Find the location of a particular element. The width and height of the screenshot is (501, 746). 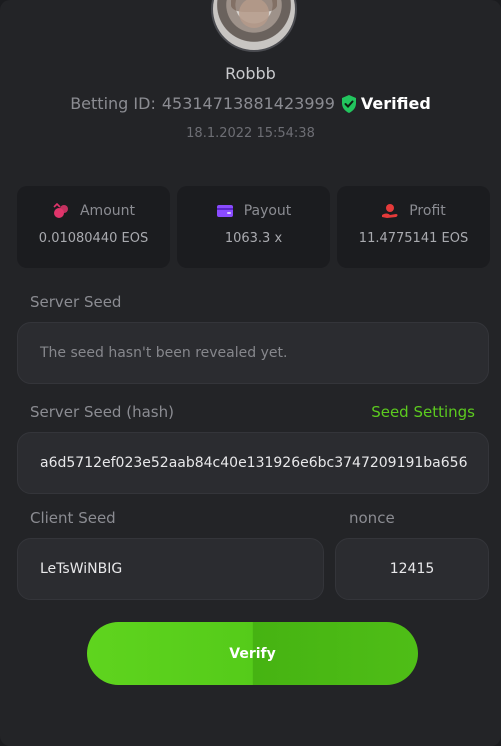

betting-id-value: 45314713881423999 is located at coordinates (248, 103).